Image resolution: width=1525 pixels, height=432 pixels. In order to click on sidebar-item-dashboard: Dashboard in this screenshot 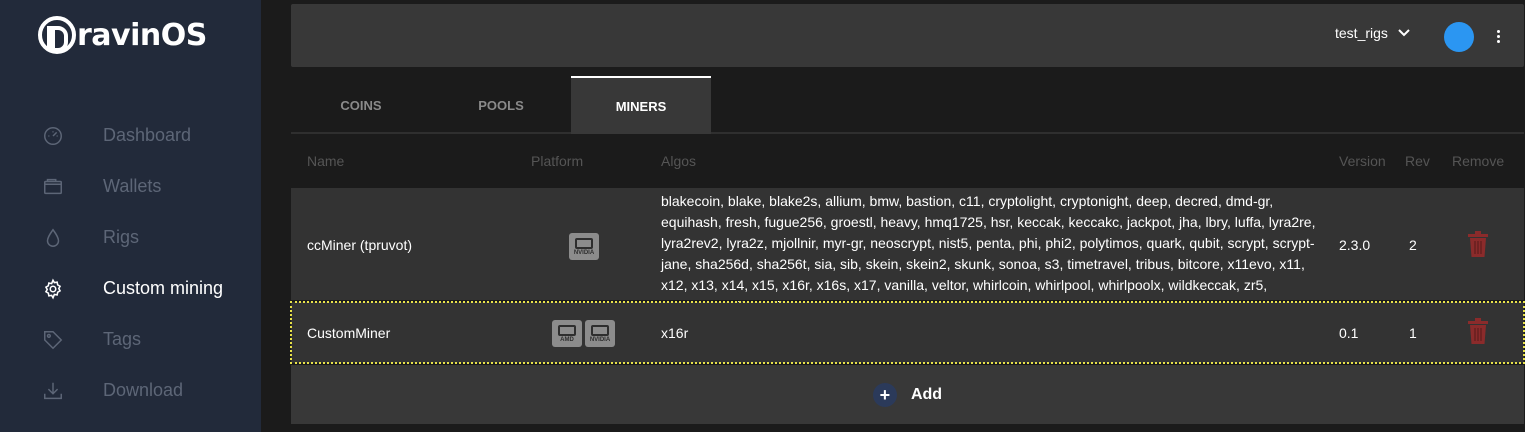, I will do `click(130, 135)`.